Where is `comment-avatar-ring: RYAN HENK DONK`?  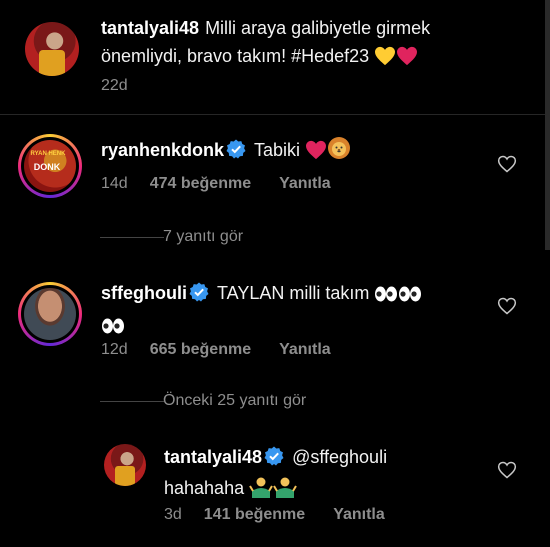 comment-avatar-ring: RYAN HENK DONK is located at coordinates (50, 166).